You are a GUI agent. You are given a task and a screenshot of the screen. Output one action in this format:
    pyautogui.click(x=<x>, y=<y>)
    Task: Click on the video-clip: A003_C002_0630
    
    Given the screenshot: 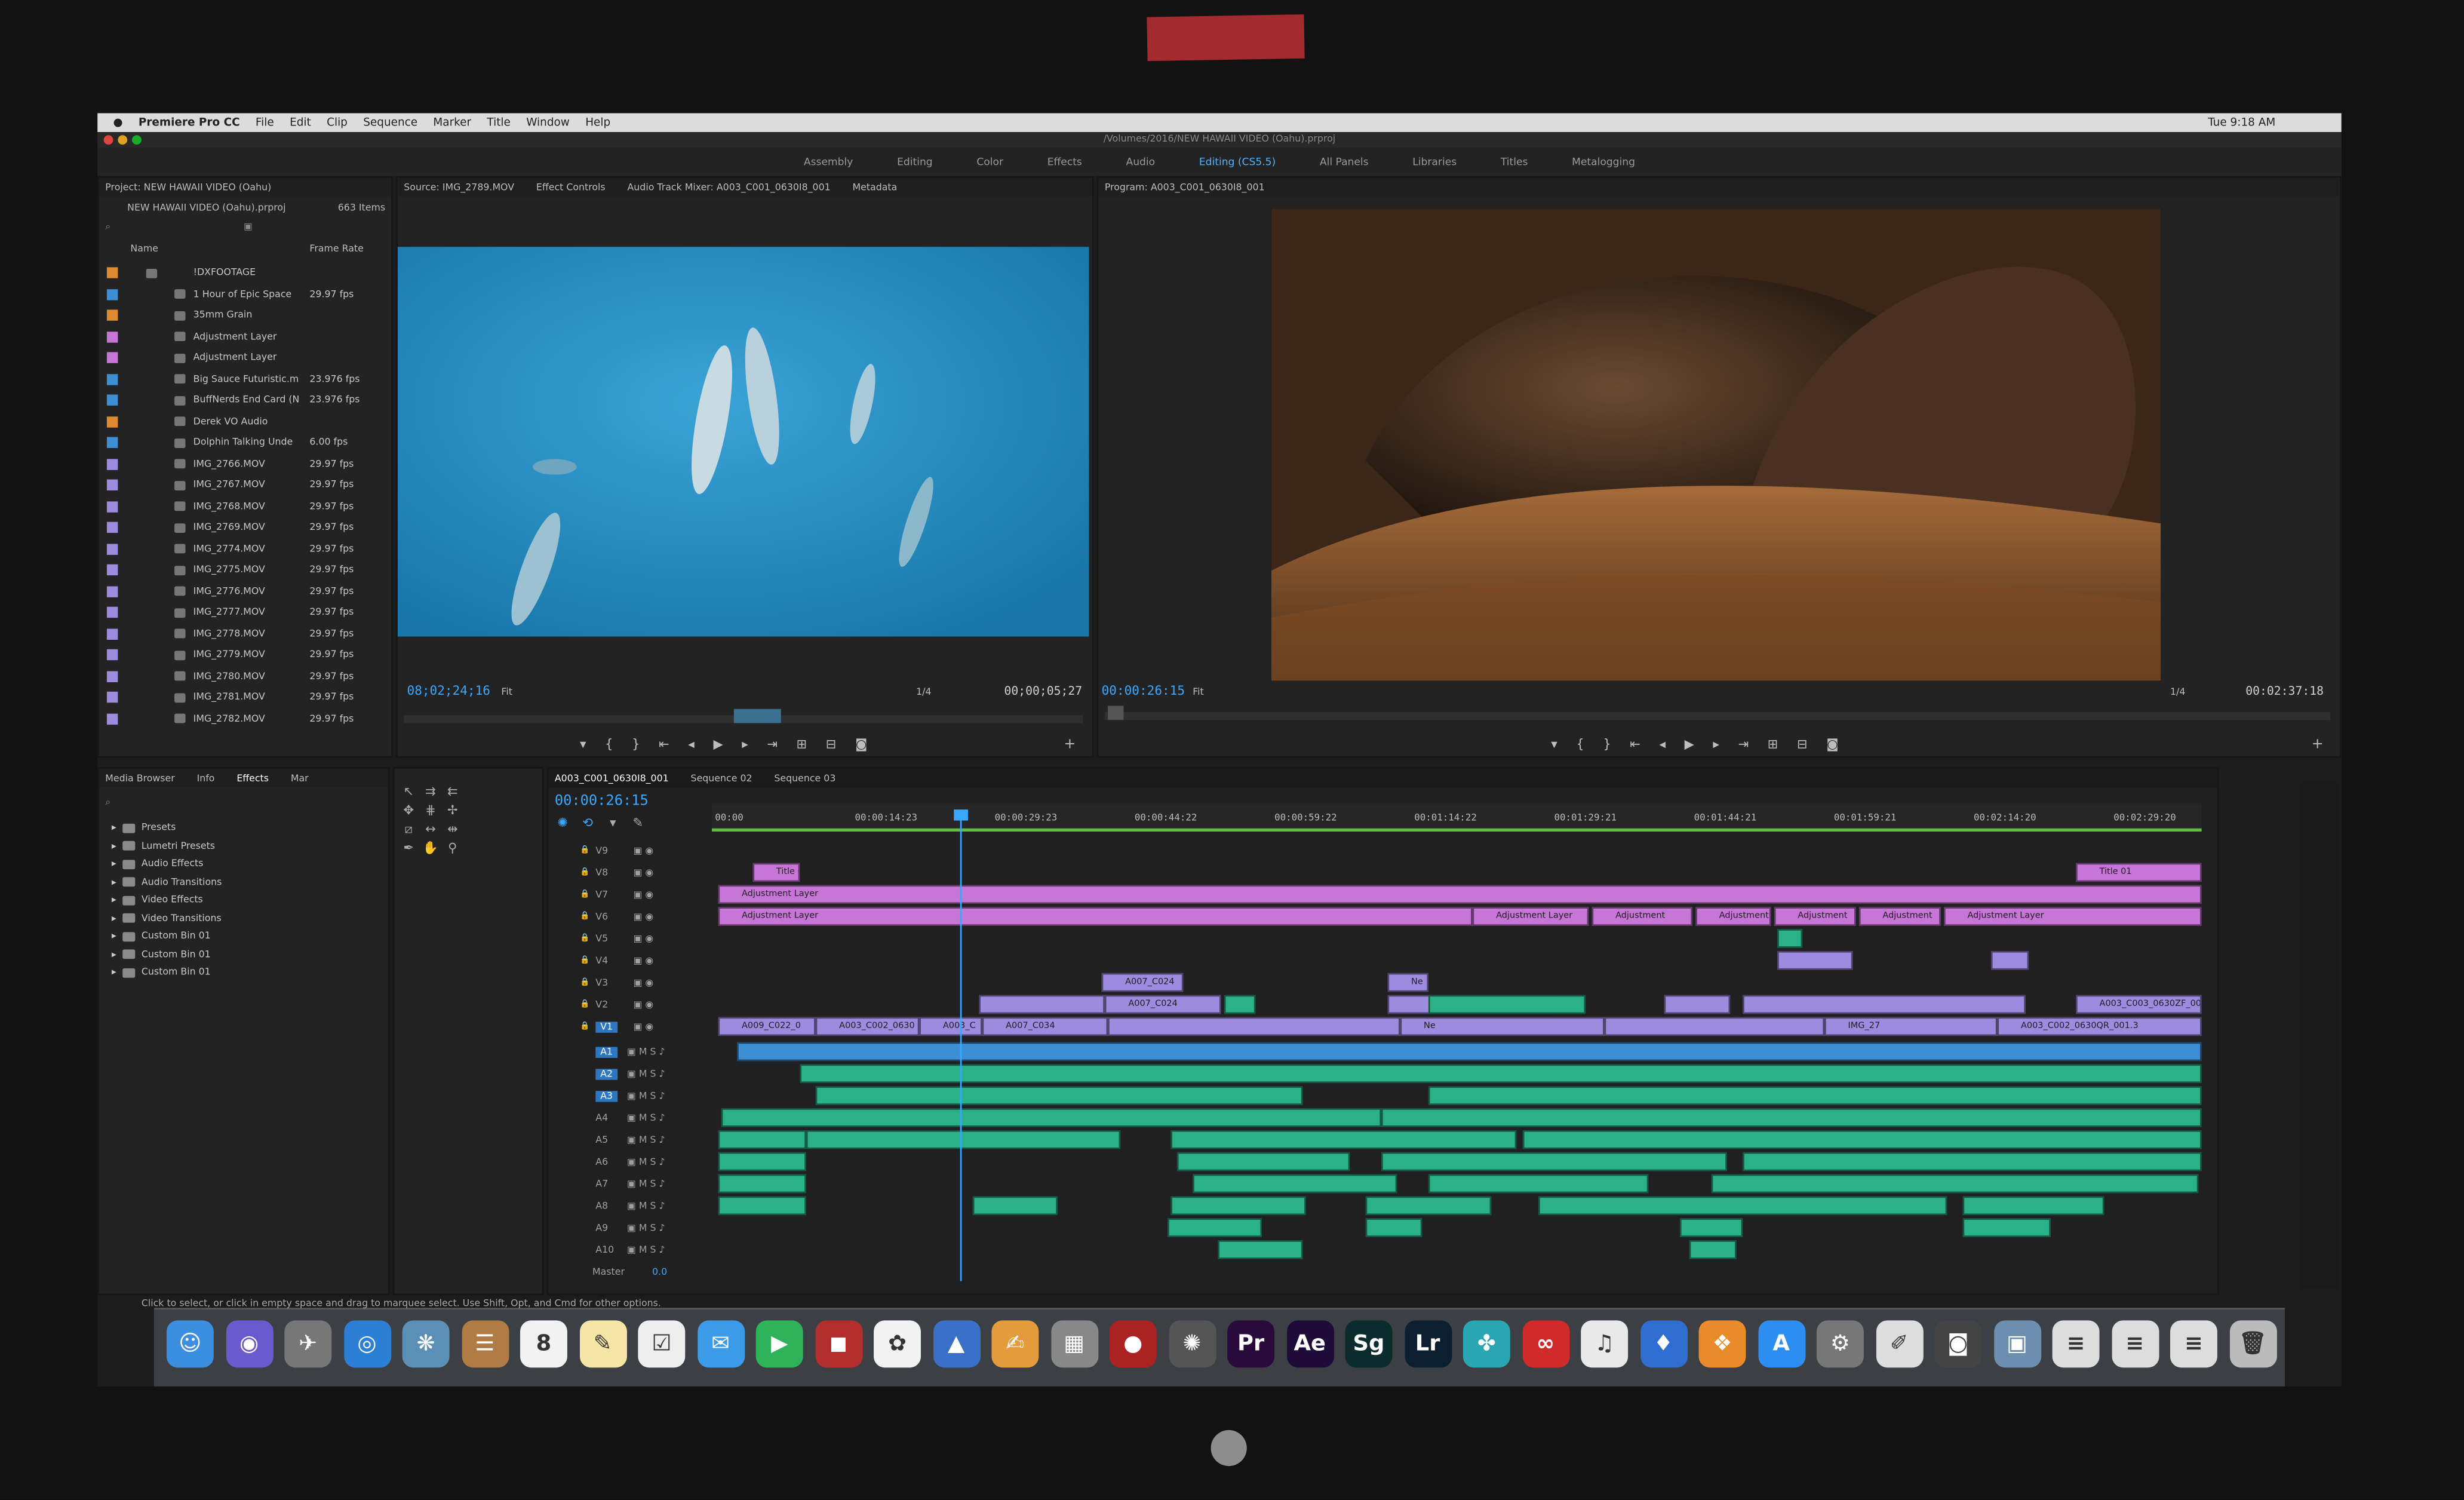 What is the action you would take?
    pyautogui.click(x=867, y=1026)
    